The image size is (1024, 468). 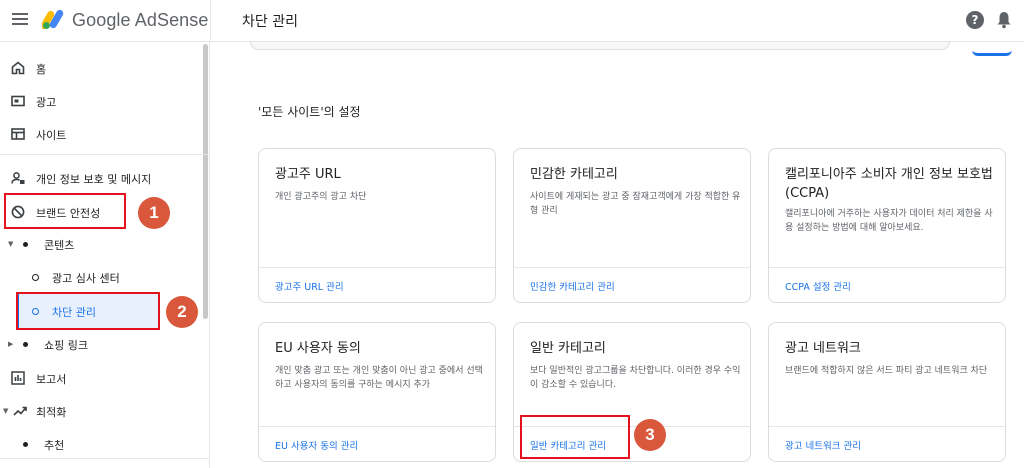 I want to click on help-icon: ?, so click(x=975, y=20).